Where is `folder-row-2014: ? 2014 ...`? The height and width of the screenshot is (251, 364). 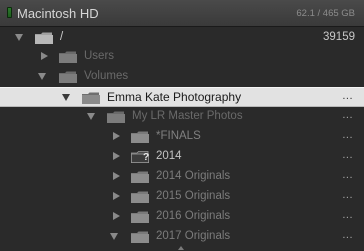 folder-row-2014: ? 2014 ... is located at coordinates (182, 157).